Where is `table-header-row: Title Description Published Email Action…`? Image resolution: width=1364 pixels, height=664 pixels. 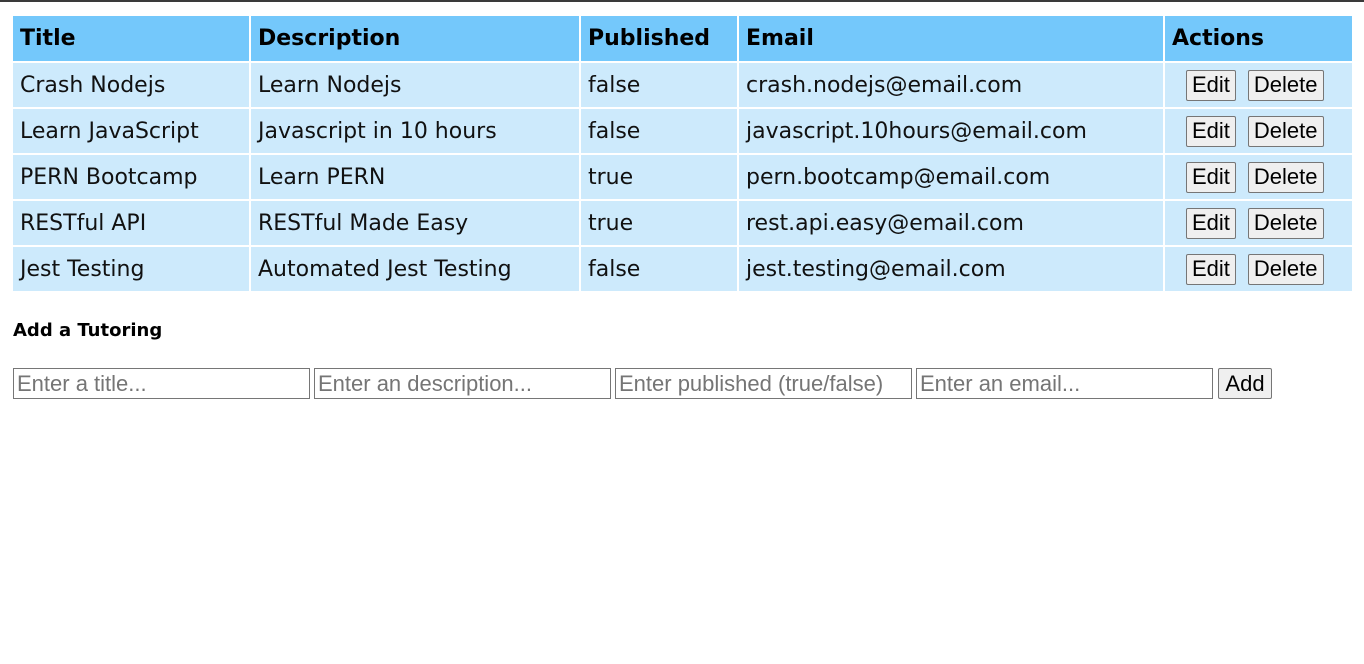 table-header-row: Title Description Published Email Action… is located at coordinates (682, 39).